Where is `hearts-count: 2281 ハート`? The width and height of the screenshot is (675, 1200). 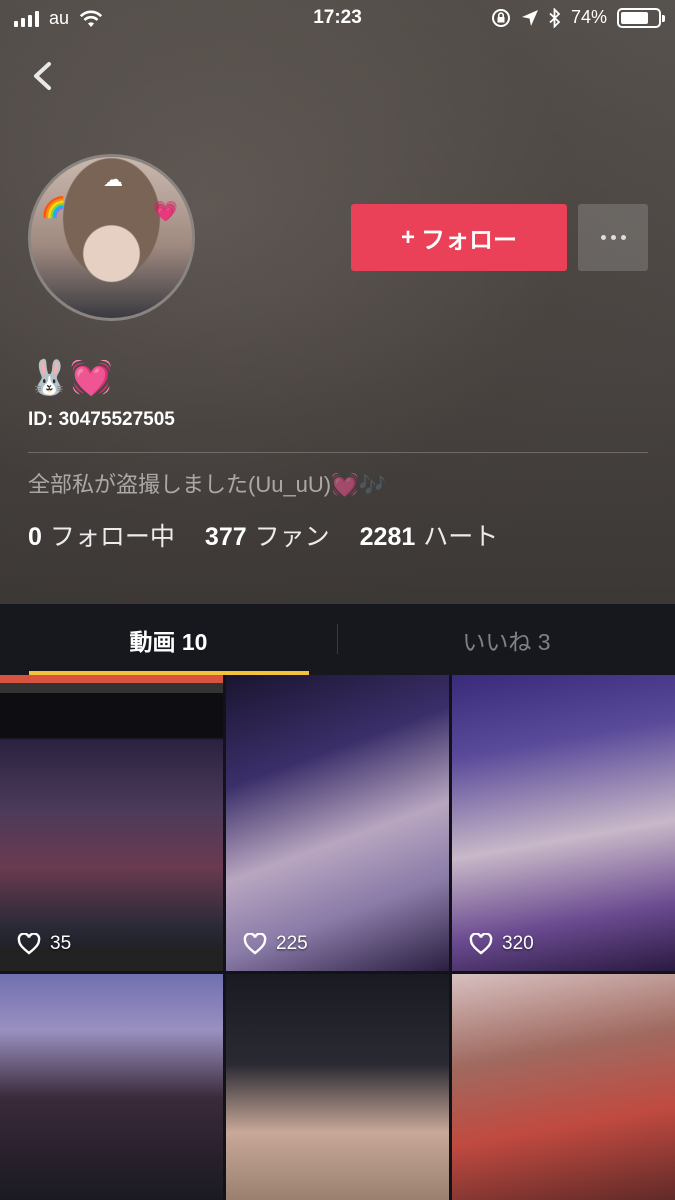
hearts-count: 2281 ハート is located at coordinates (429, 535).